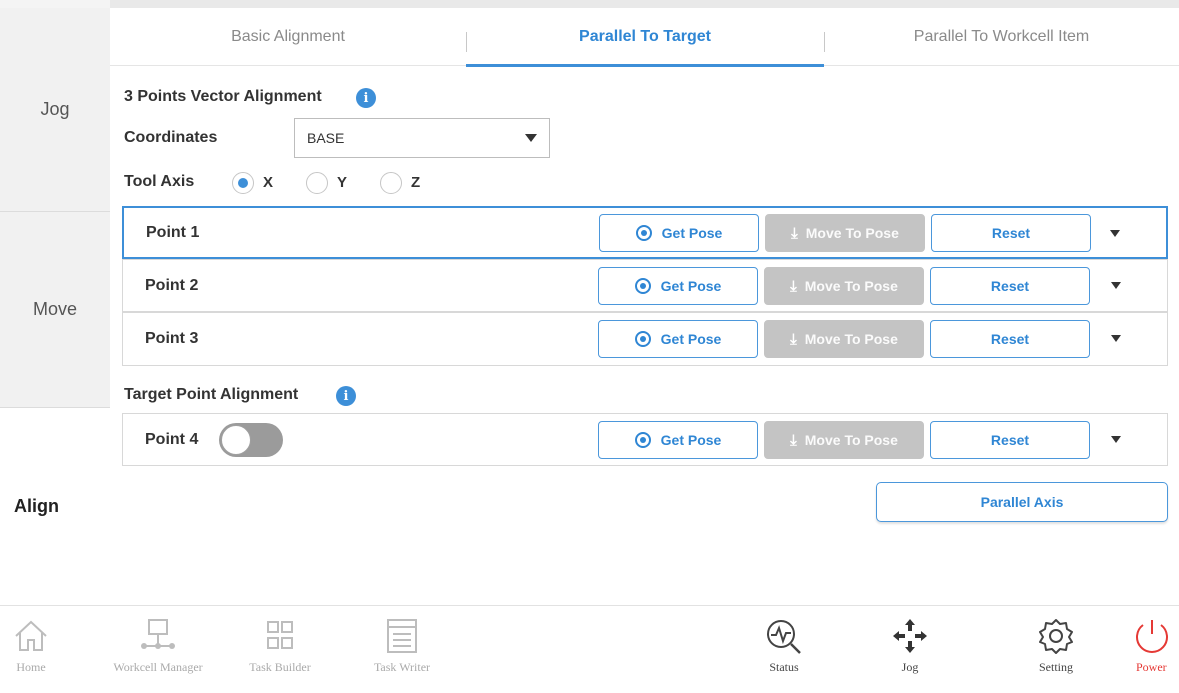 The image size is (1179, 693). What do you see at coordinates (391, 183) in the screenshot?
I see `radio-axis-z` at bounding box center [391, 183].